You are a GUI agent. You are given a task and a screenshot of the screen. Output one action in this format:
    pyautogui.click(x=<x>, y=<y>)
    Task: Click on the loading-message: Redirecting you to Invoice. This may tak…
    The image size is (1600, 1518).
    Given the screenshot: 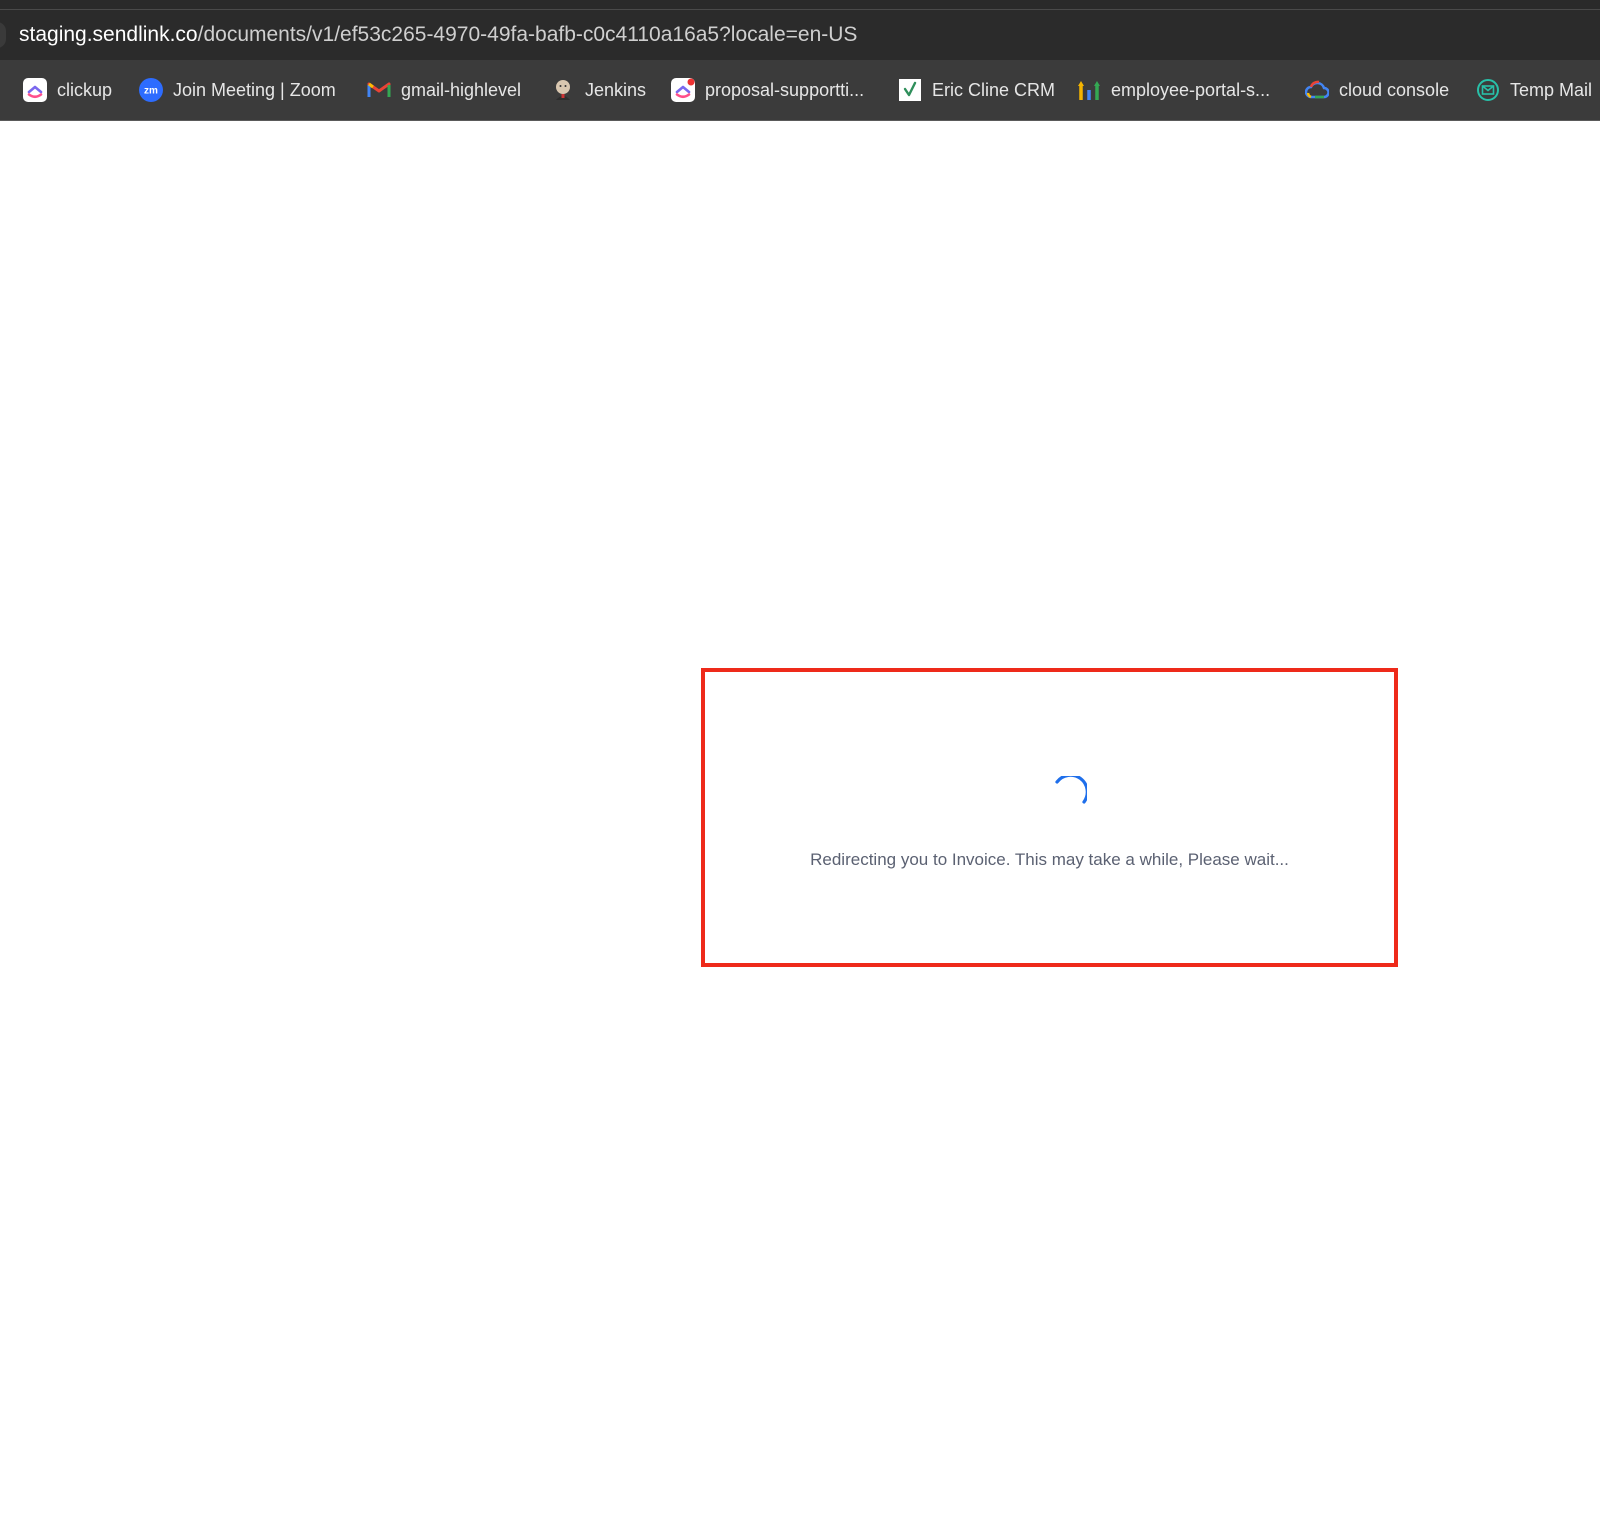 What is the action you would take?
    pyautogui.click(x=1049, y=859)
    